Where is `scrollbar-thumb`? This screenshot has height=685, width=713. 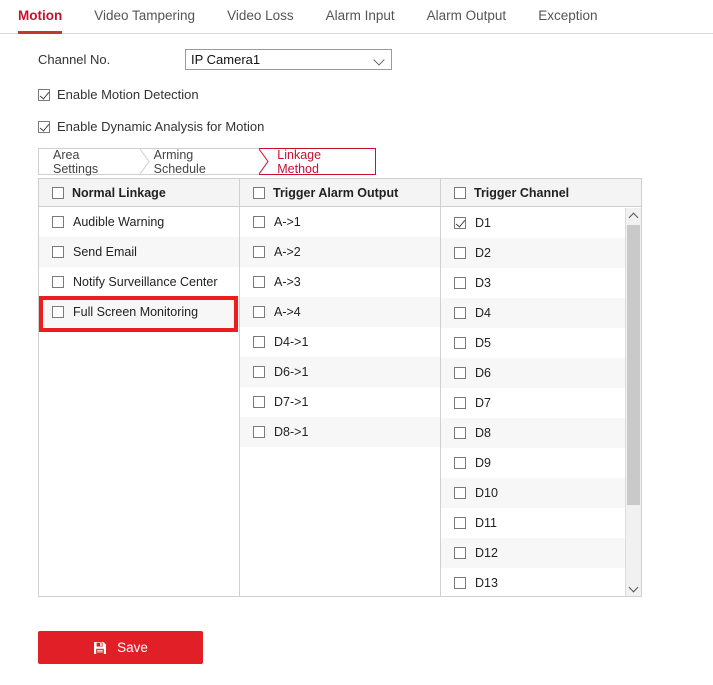 scrollbar-thumb is located at coordinates (633, 365).